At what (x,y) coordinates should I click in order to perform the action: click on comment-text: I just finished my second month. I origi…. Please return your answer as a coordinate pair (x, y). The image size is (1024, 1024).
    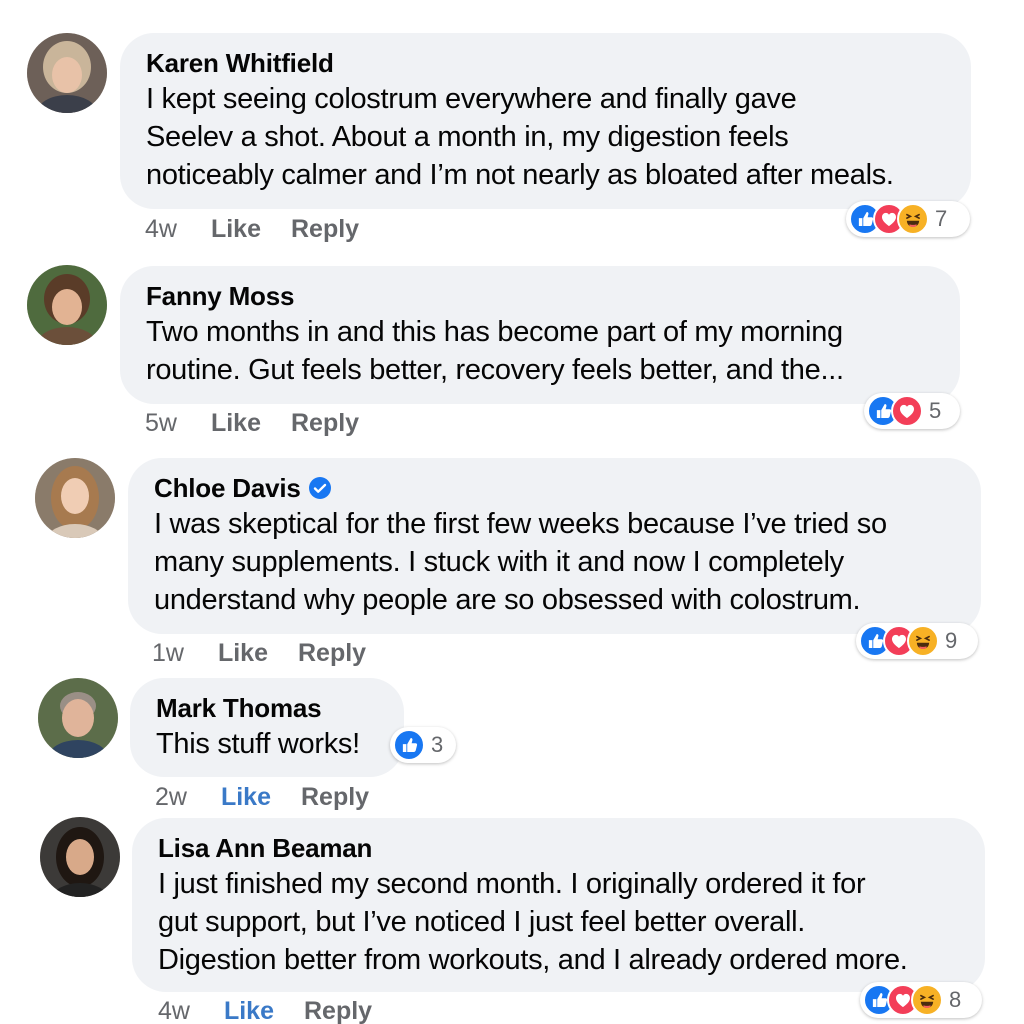
    Looking at the image, I should click on (559, 922).